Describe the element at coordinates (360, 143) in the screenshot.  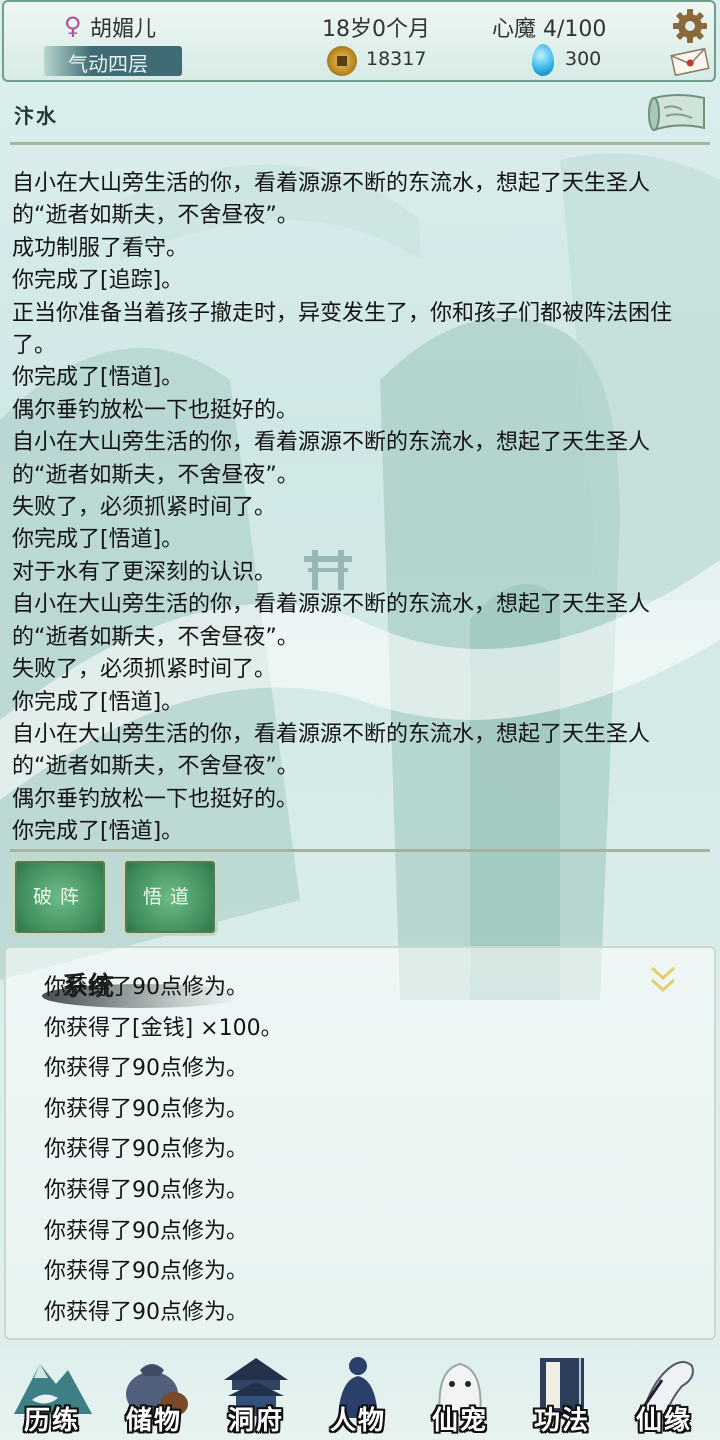
I see `divider-top` at that location.